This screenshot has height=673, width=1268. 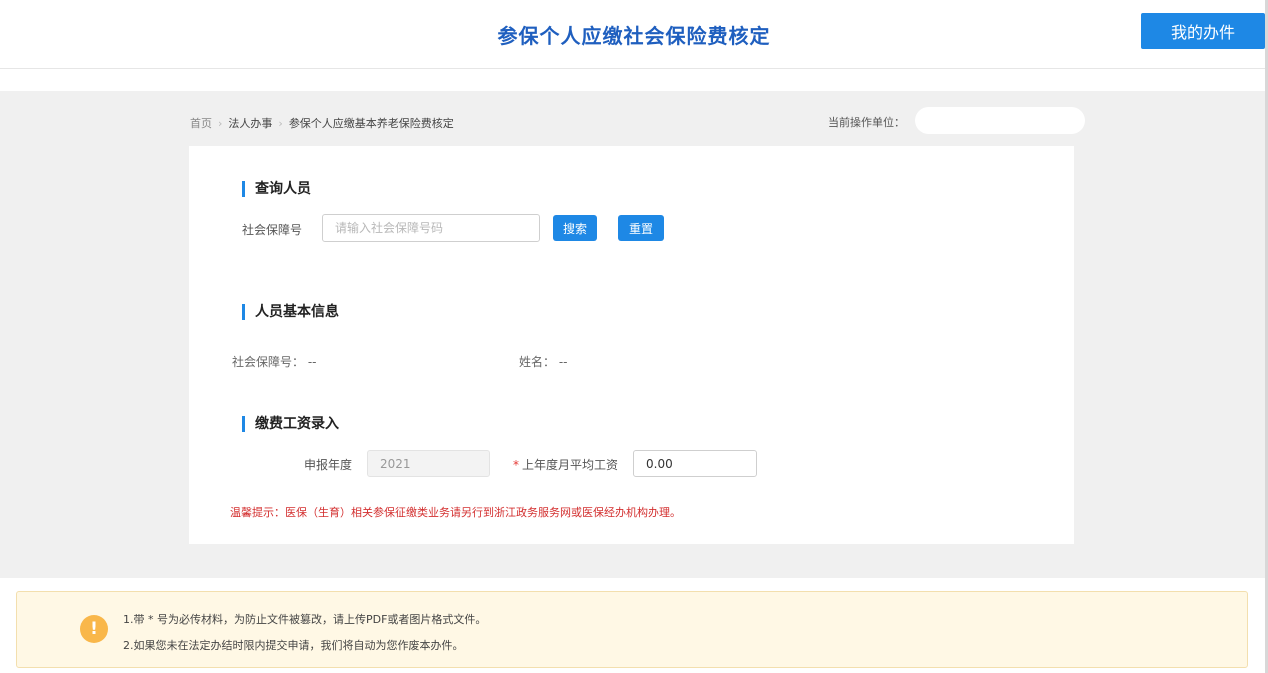 I want to click on info-ssn: 社会保障号： --, so click(x=274, y=361).